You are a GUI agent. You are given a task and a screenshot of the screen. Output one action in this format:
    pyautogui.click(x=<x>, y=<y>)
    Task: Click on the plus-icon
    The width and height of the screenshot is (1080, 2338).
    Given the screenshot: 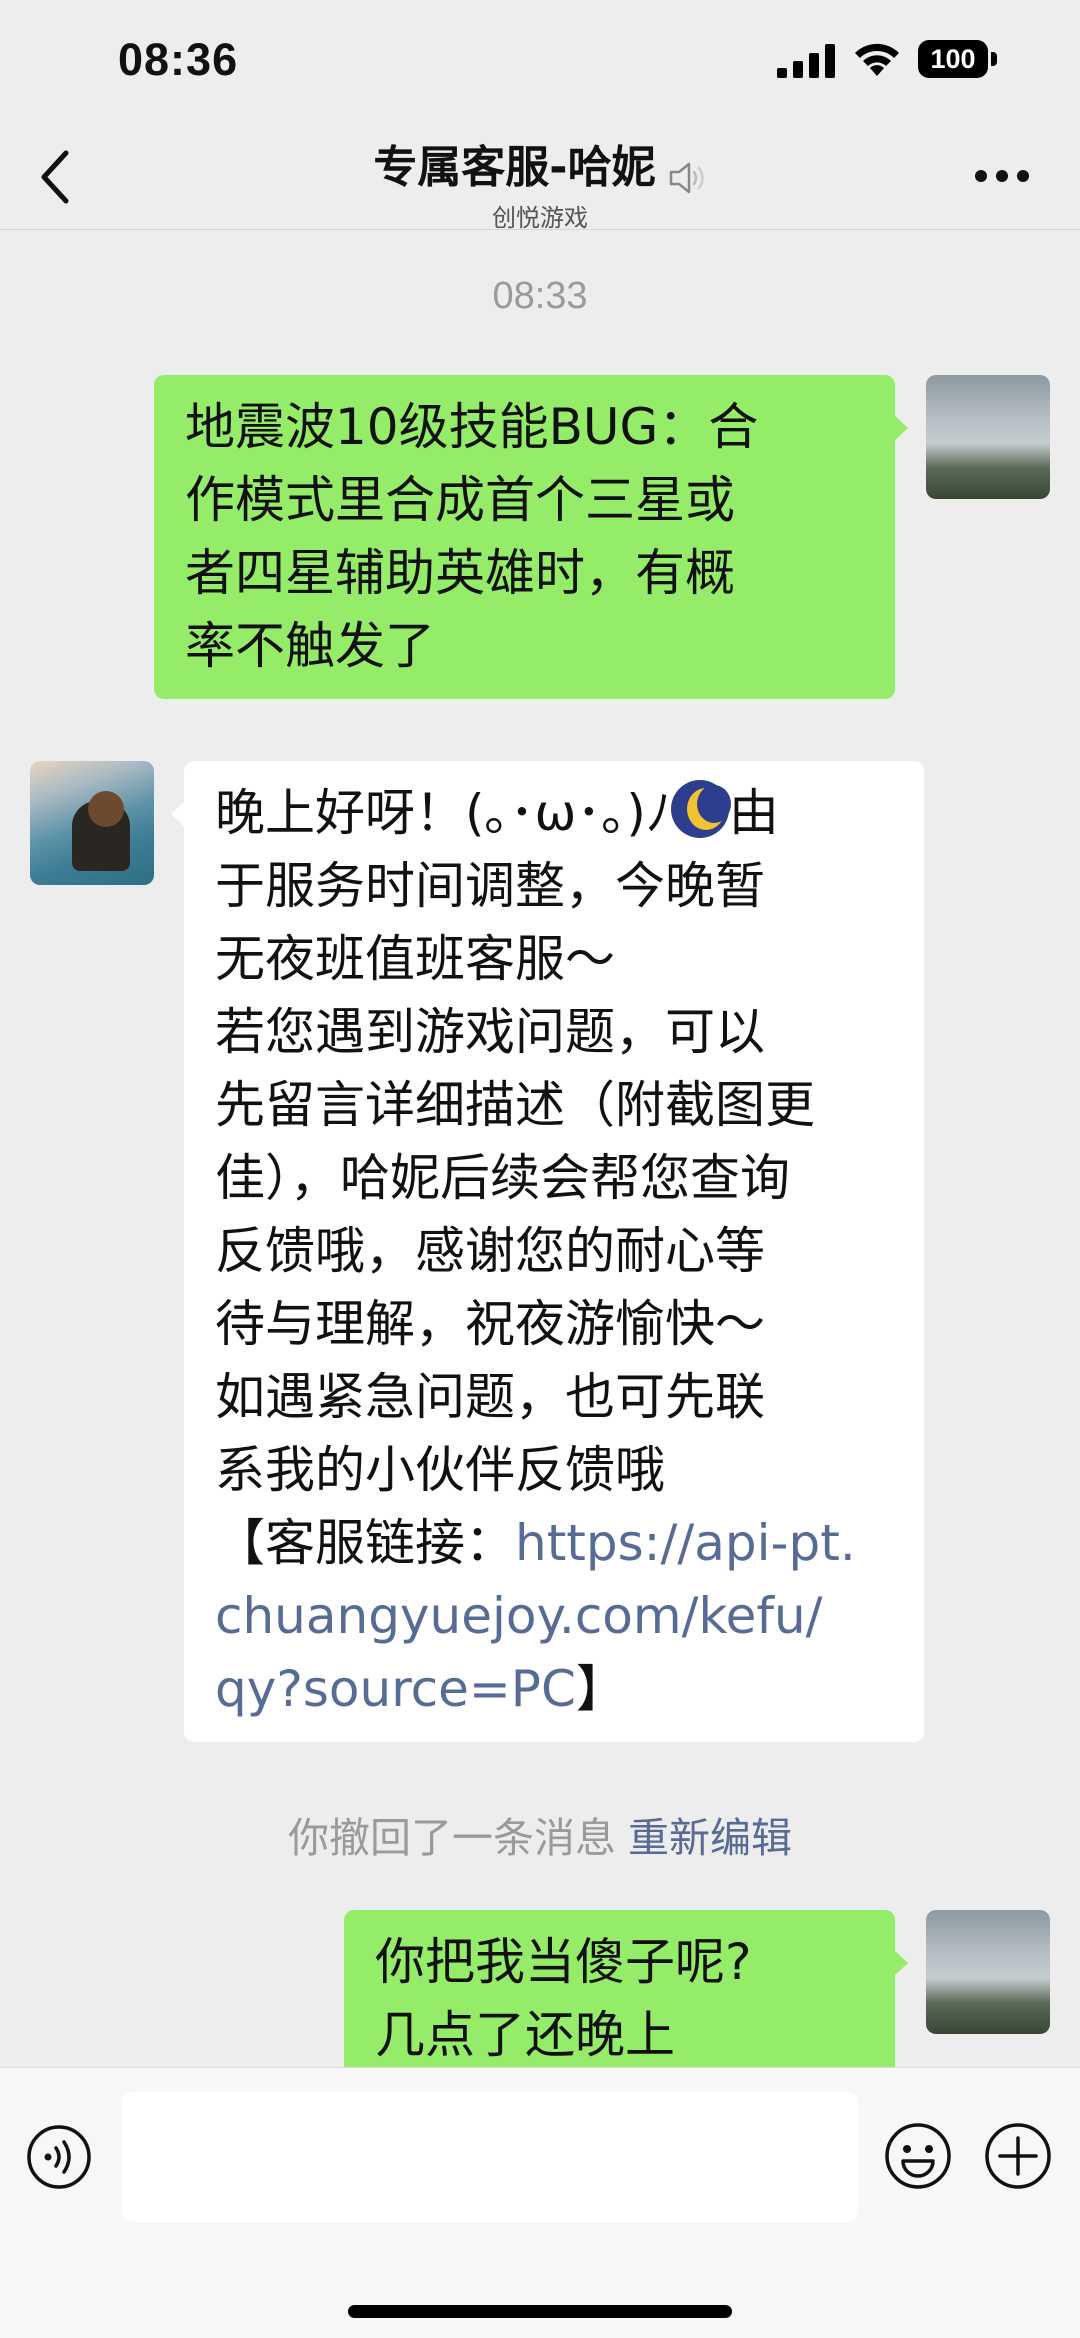 What is the action you would take?
    pyautogui.click(x=1018, y=2156)
    